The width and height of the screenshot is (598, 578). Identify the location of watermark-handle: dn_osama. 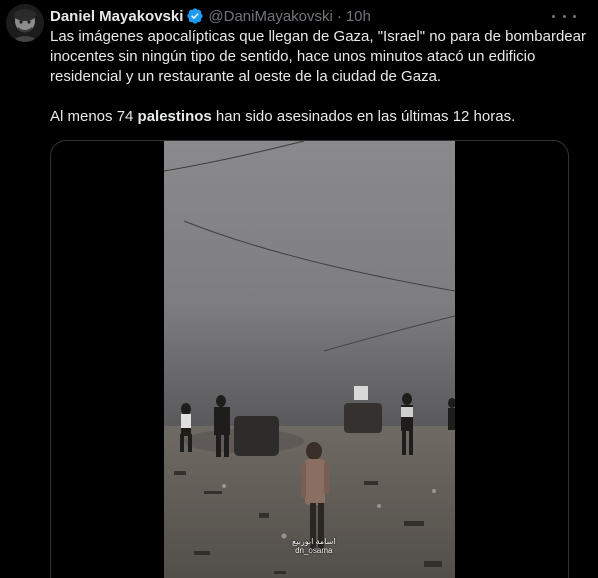
(314, 550).